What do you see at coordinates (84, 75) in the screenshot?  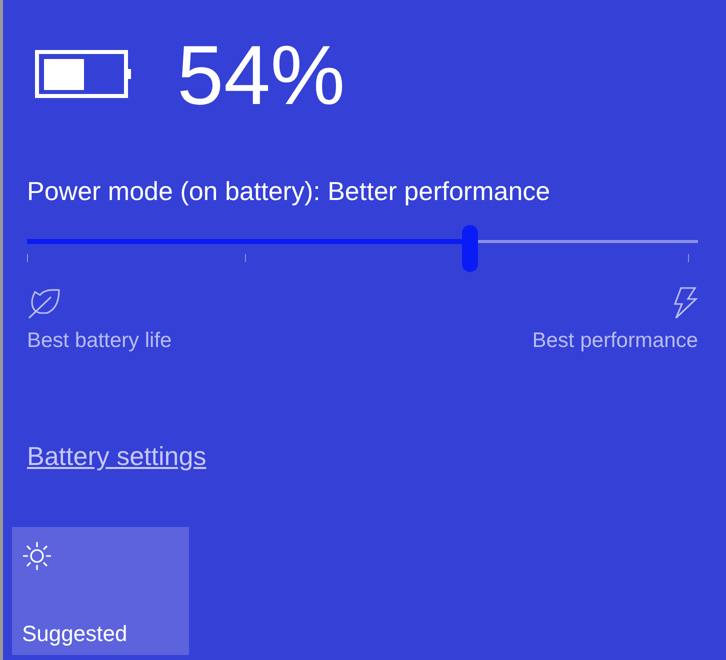 I see `battery-icon` at bounding box center [84, 75].